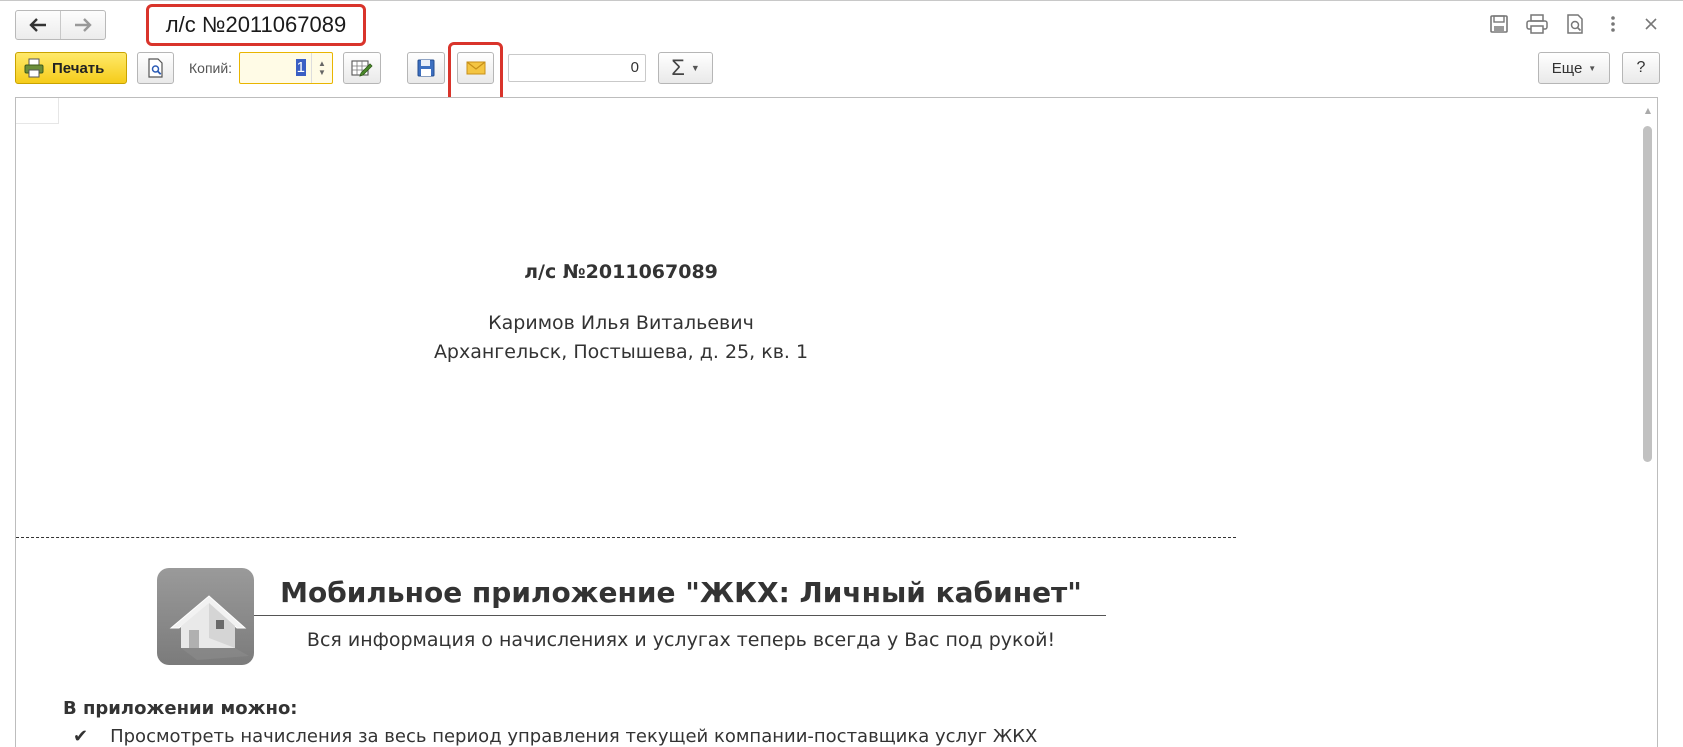 This screenshot has width=1683, height=747. I want to click on window-title-highlight: л/с №2011067089, so click(256, 25).